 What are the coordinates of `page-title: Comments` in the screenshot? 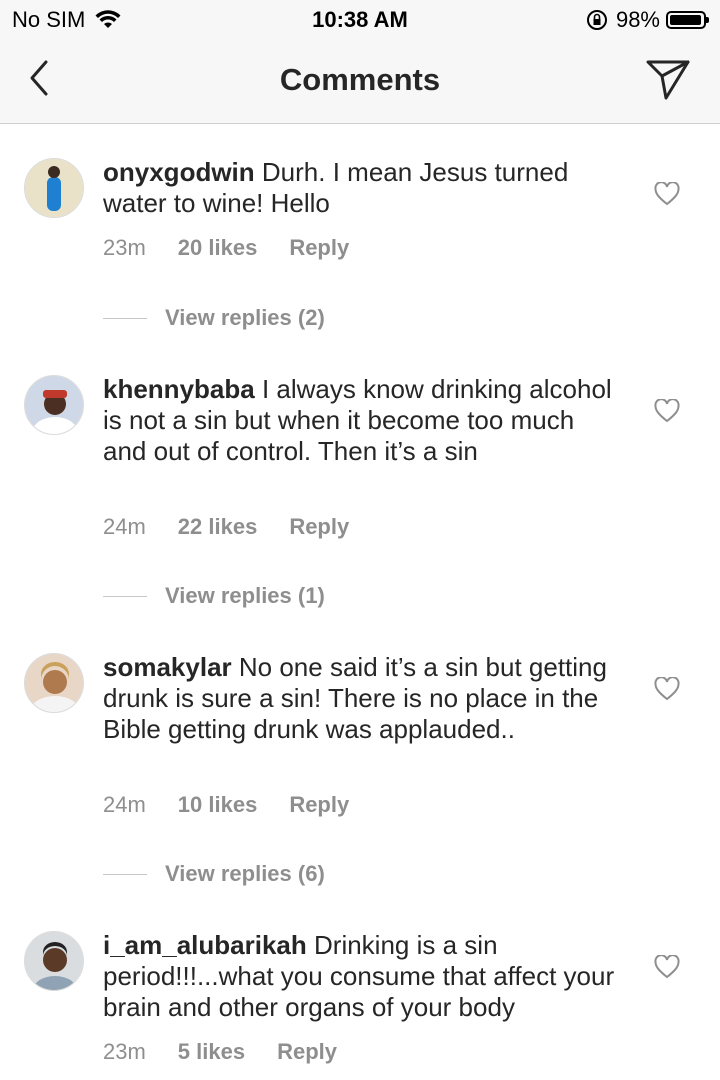 It's located at (360, 79).